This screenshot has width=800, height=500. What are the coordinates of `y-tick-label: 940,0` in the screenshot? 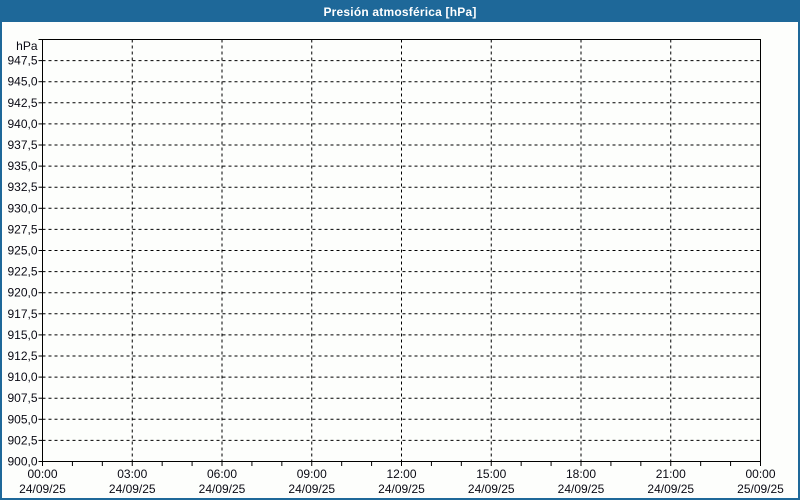 It's located at (22, 124).